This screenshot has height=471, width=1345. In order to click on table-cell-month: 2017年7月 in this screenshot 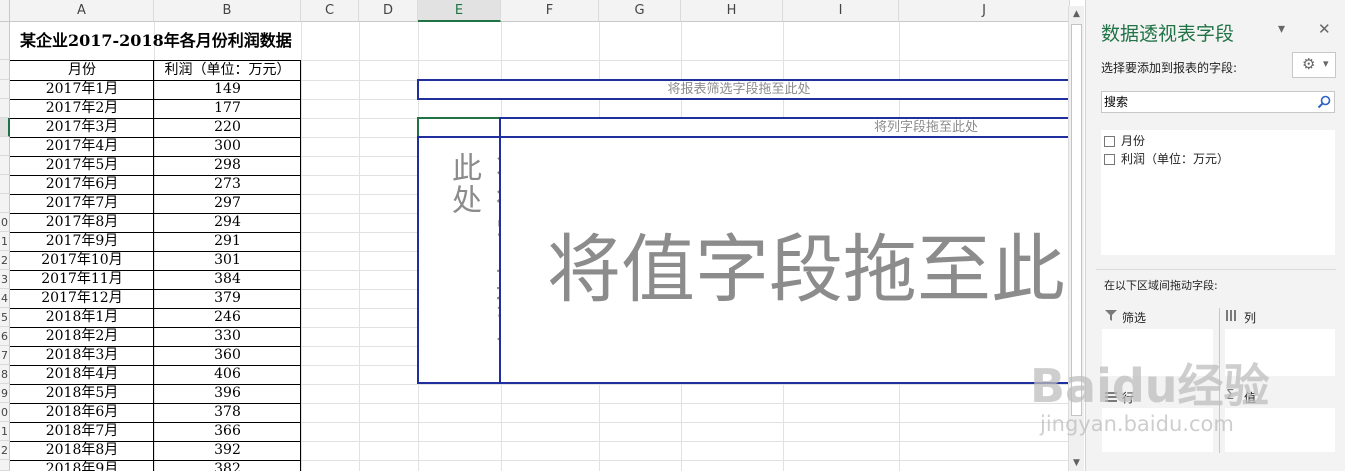, I will do `click(82, 203)`.